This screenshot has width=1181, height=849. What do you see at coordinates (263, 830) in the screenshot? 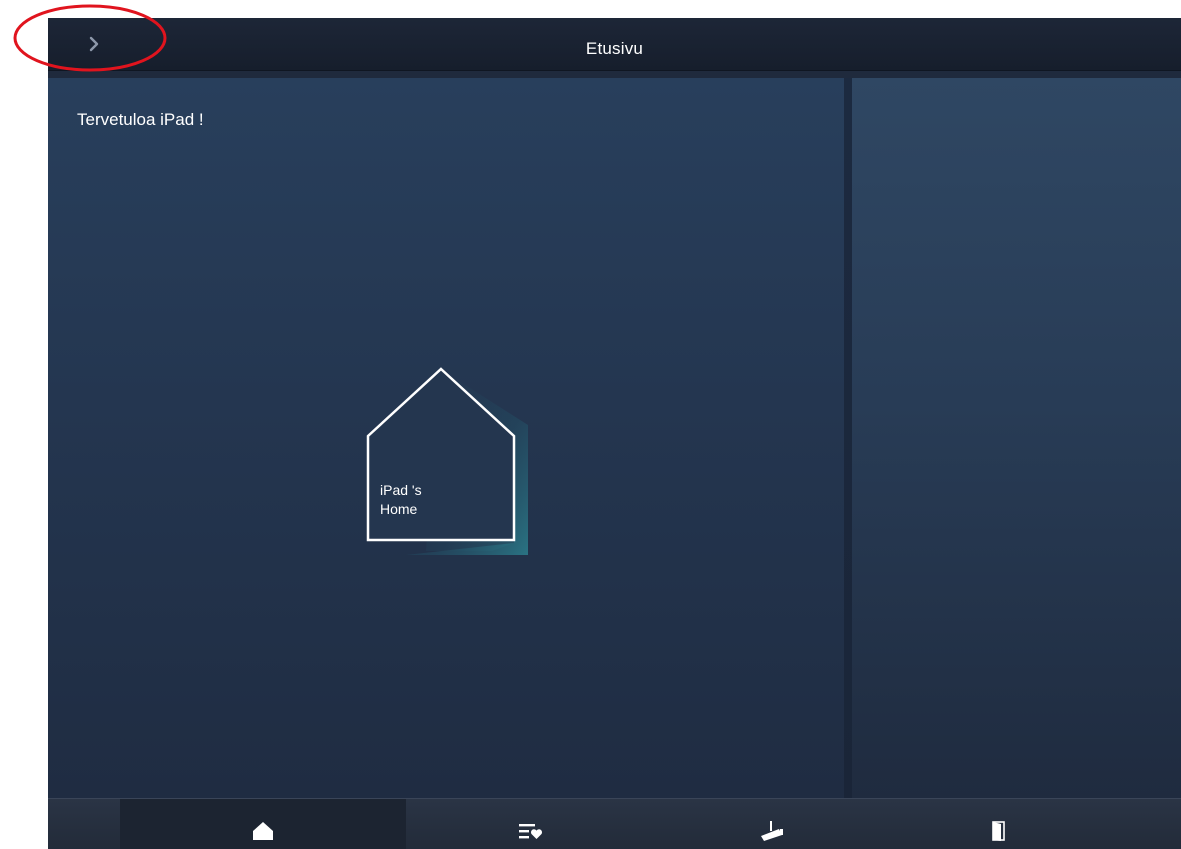
I see `home-icon` at bounding box center [263, 830].